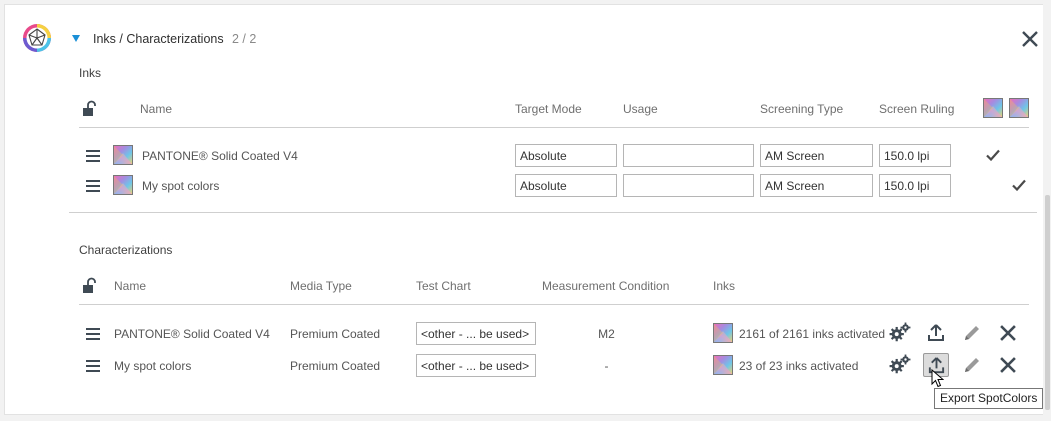  Describe the element at coordinates (443, 286) in the screenshot. I see `char-header-test-chart: Test Chart` at that location.